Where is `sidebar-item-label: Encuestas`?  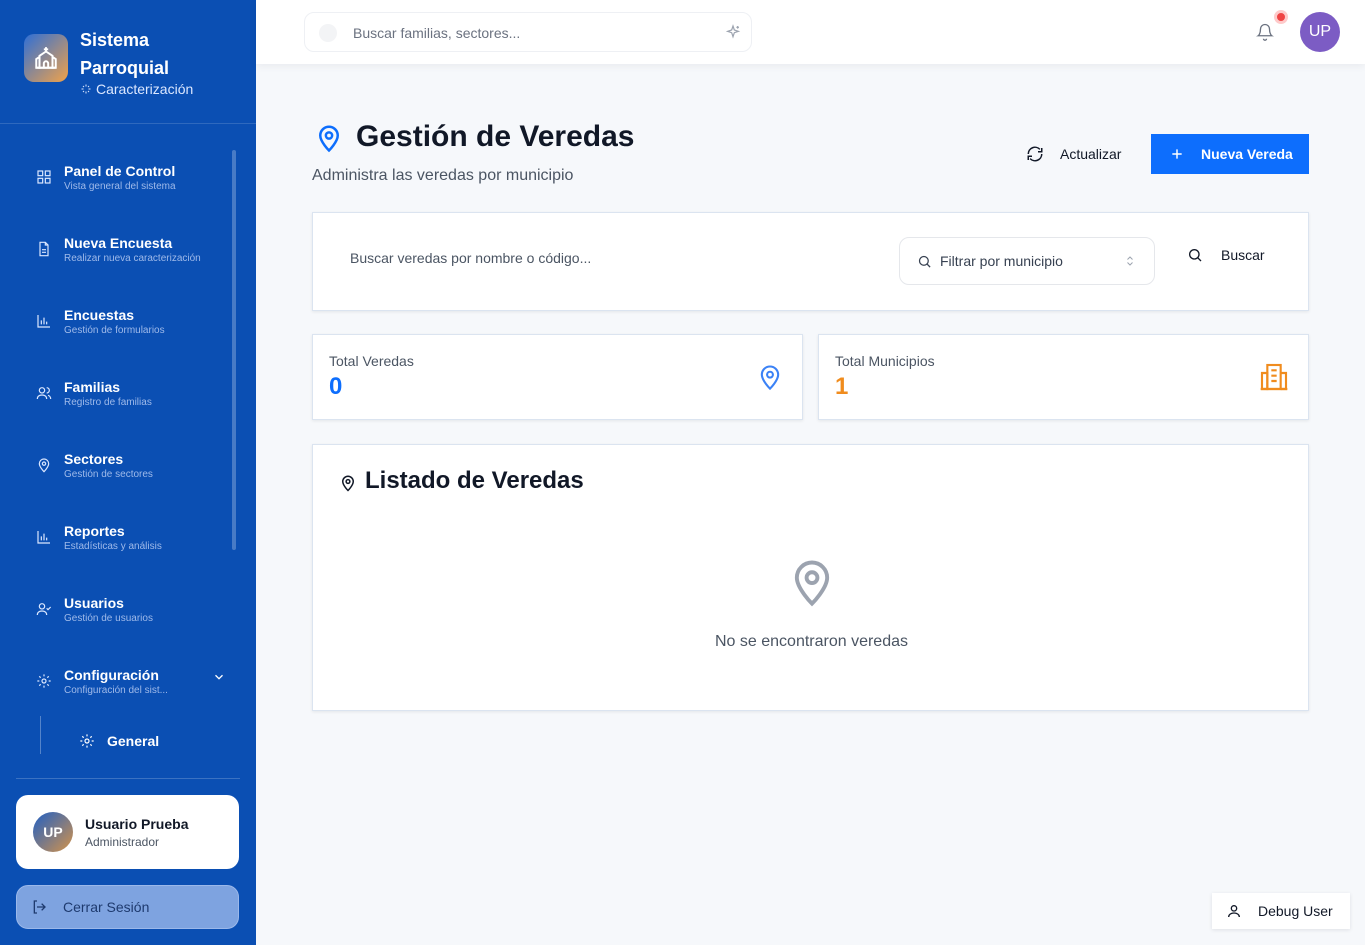 sidebar-item-label: Encuestas is located at coordinates (99, 315).